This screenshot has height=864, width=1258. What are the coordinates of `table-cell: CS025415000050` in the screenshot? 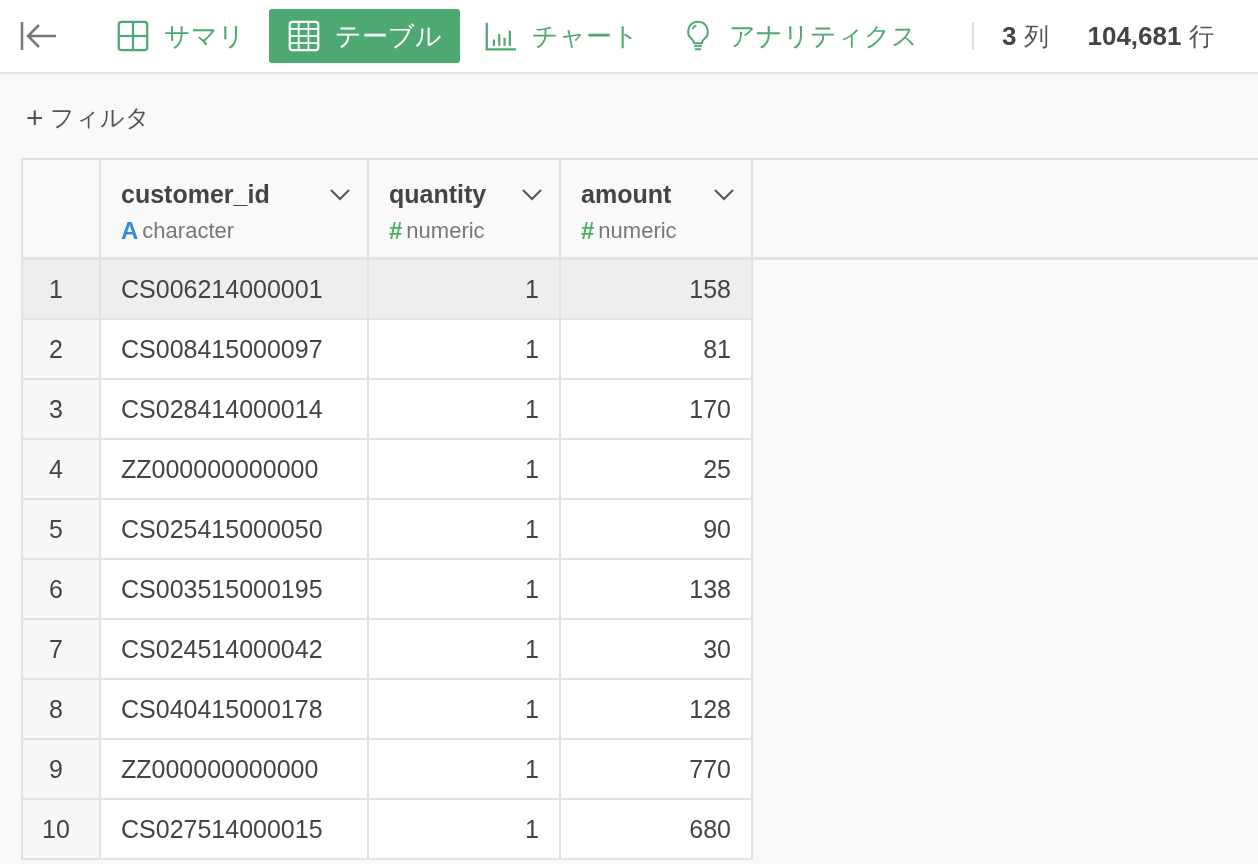 It's located at (235, 530).